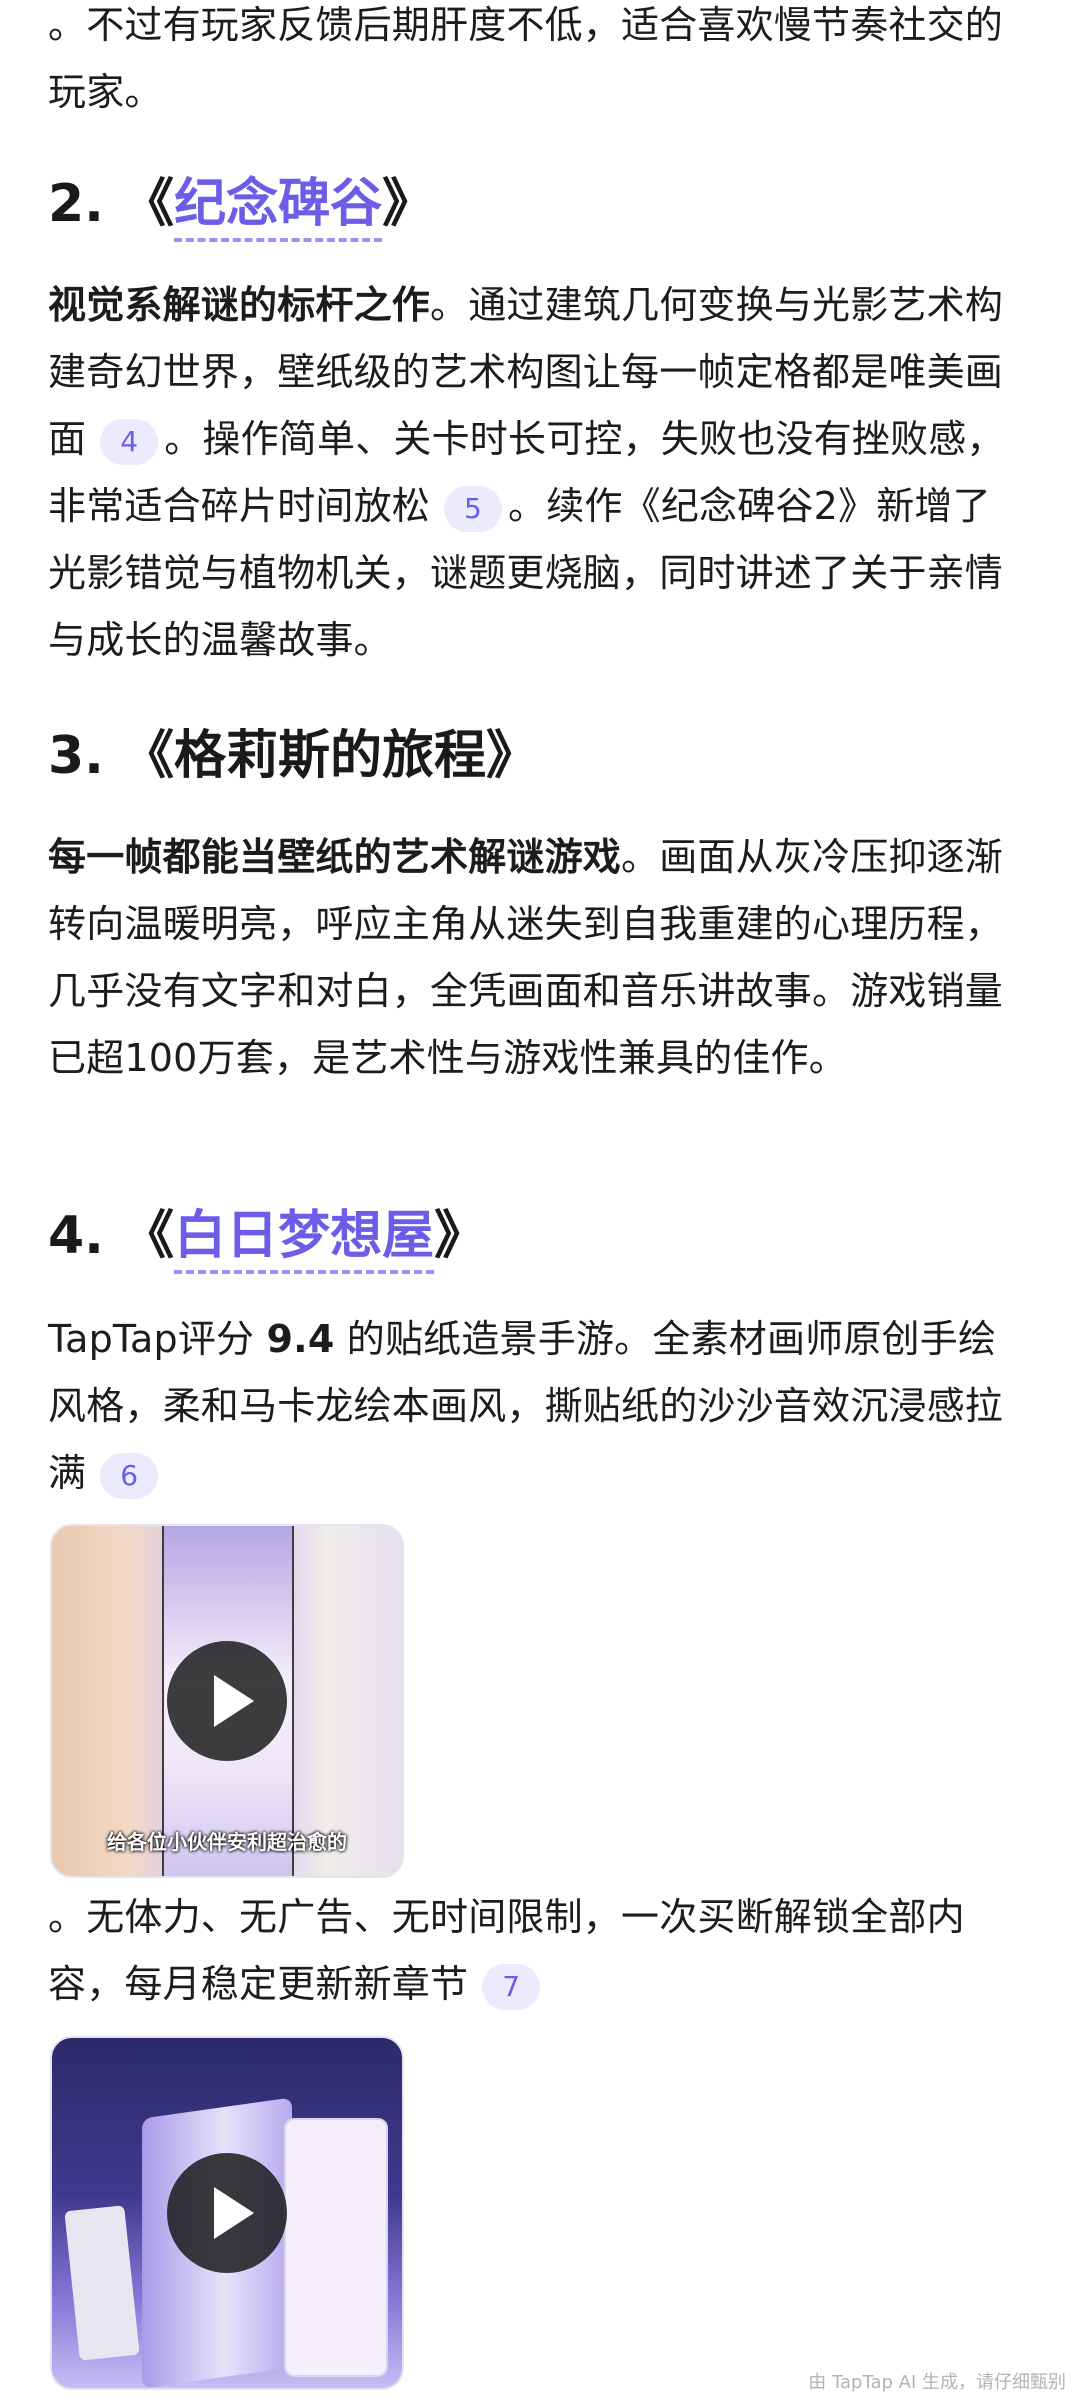 The width and height of the screenshot is (1080, 2401). What do you see at coordinates (157, 1339) in the screenshot?
I see `item-4-text-pre: TapTap评分` at bounding box center [157, 1339].